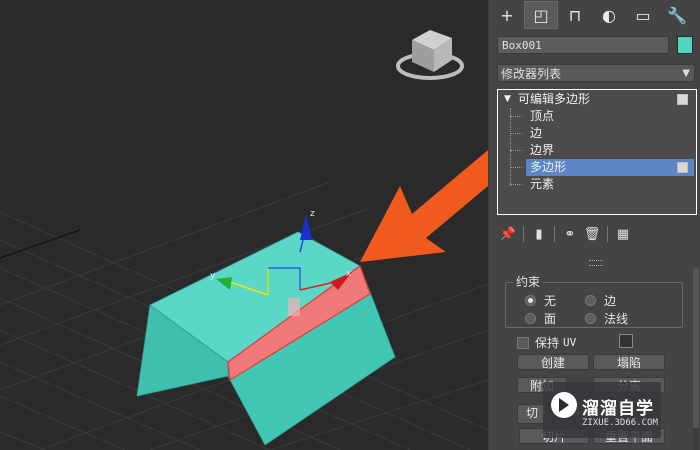  What do you see at coordinates (553, 362) in the screenshot?
I see `create-button: 创建` at bounding box center [553, 362].